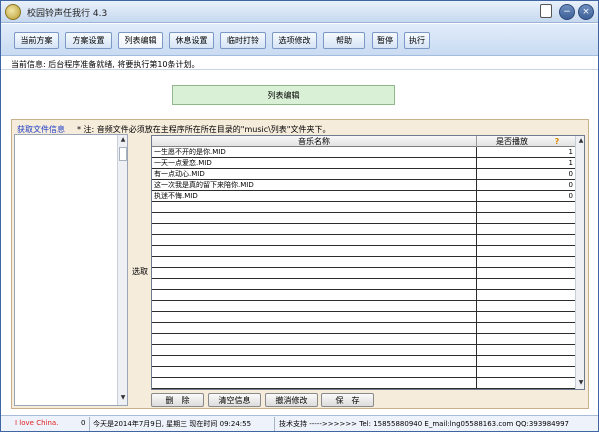 The image size is (599, 432). Describe the element at coordinates (363, 185) in the screenshot. I see `table-row: 这一次我是真的留下来陪你.MID 0` at that location.